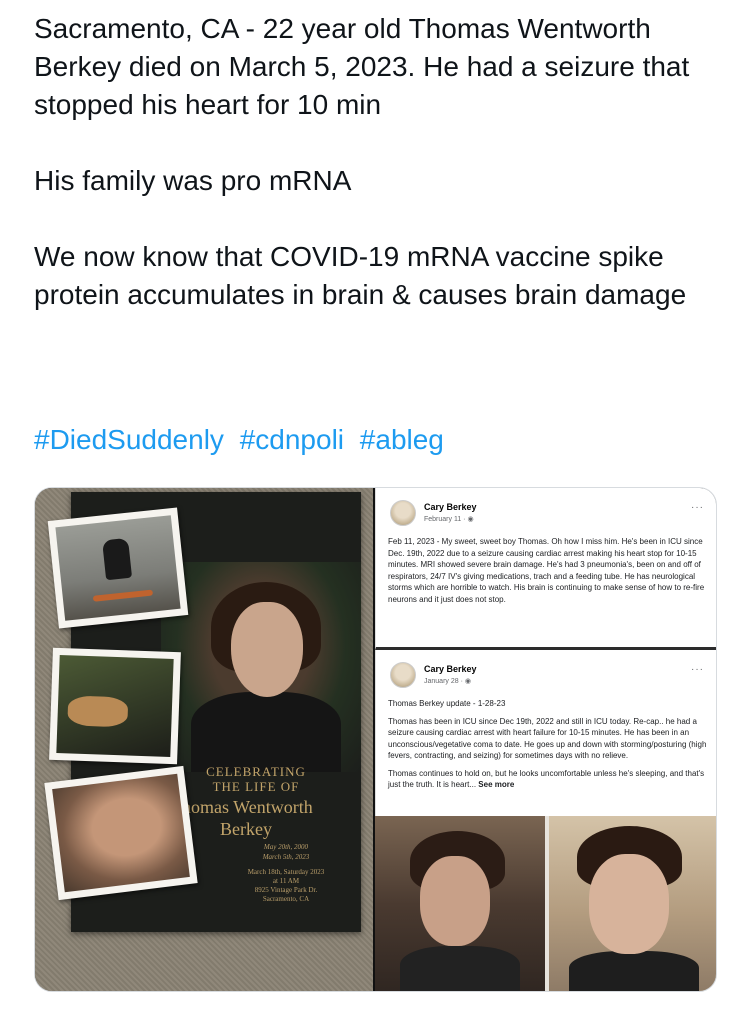  I want to click on post-date-text: February 11 ·, so click(446, 519).